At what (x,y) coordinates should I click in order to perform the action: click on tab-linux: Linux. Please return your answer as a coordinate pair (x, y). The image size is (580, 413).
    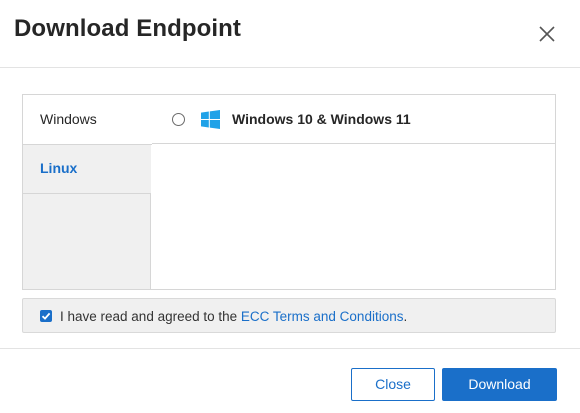
    Looking at the image, I should click on (87, 169).